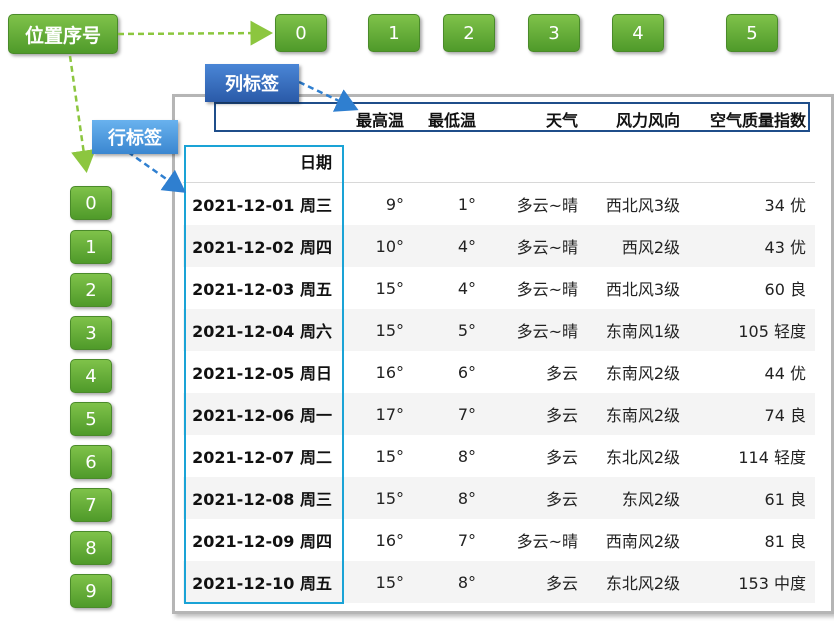 This screenshot has width=834, height=621. What do you see at coordinates (785, 499) in the screenshot?
I see `cell-aqi: 61 良` at bounding box center [785, 499].